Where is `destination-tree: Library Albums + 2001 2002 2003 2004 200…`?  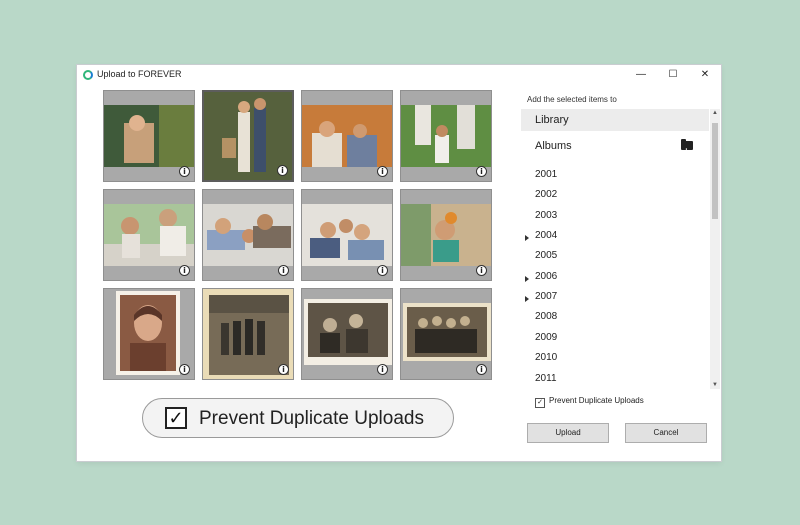 destination-tree: Library Albums + 2001 2002 2003 2004 200… is located at coordinates (615, 249).